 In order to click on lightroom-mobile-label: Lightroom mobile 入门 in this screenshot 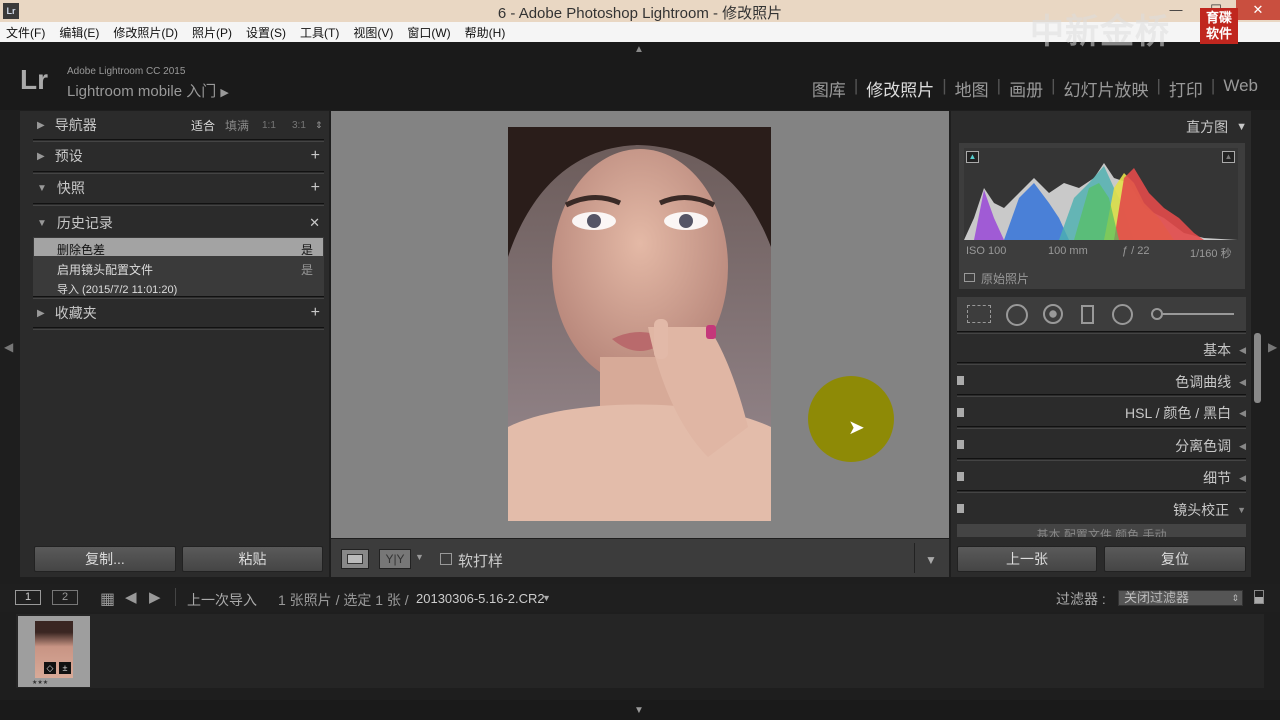, I will do `click(142, 91)`.